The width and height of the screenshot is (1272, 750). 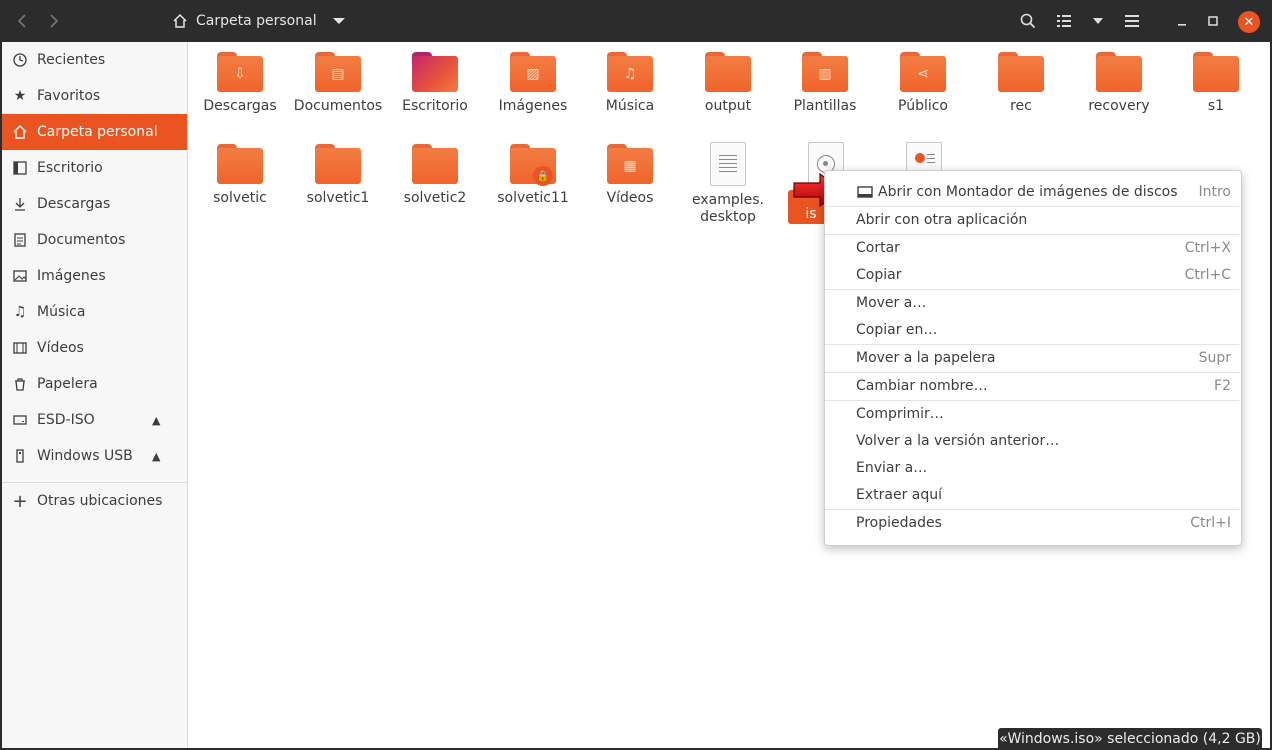 I want to click on chevron-right-icon, so click(x=54, y=21).